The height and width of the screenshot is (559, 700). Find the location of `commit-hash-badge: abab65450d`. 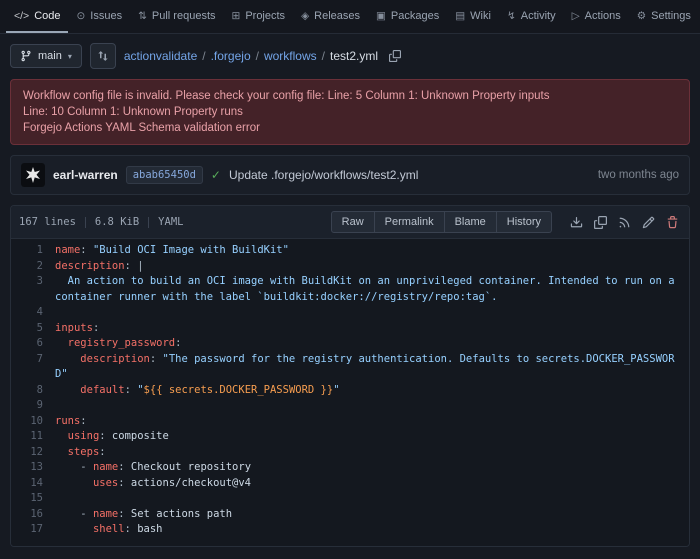

commit-hash-badge: abab65450d is located at coordinates (164, 175).